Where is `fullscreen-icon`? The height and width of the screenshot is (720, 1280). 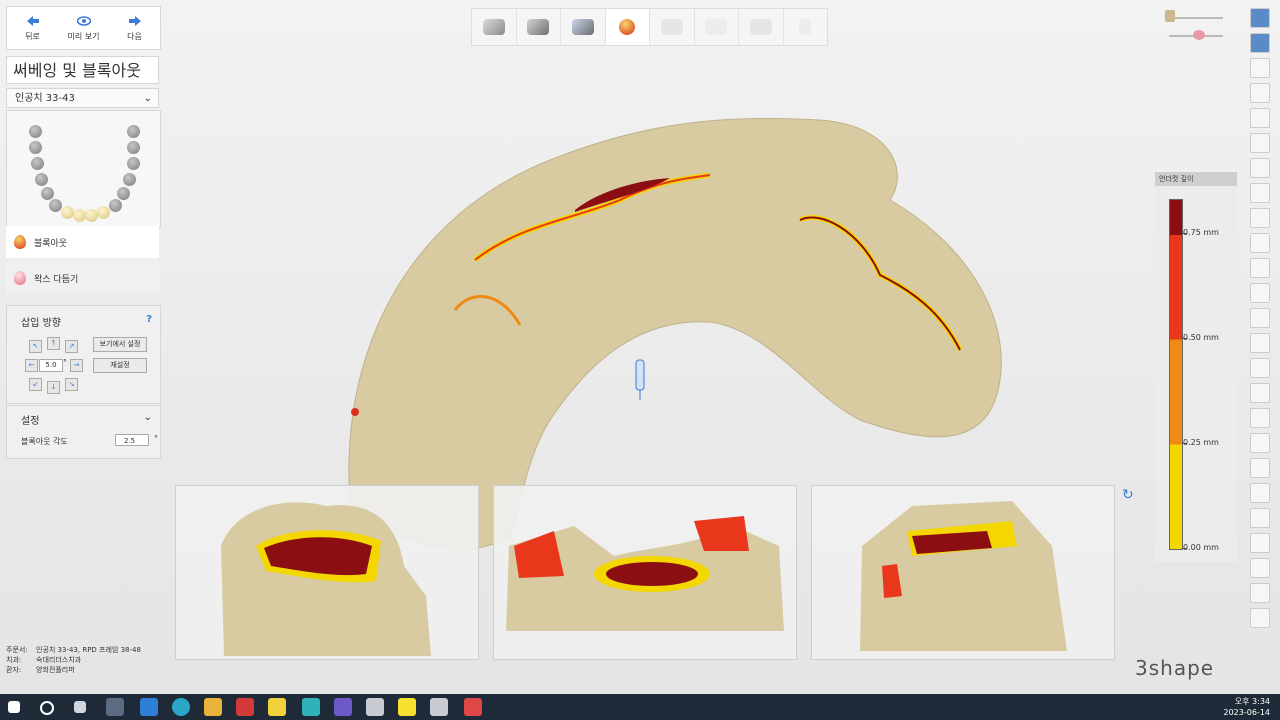
fullscreen-icon is located at coordinates (1260, 43).